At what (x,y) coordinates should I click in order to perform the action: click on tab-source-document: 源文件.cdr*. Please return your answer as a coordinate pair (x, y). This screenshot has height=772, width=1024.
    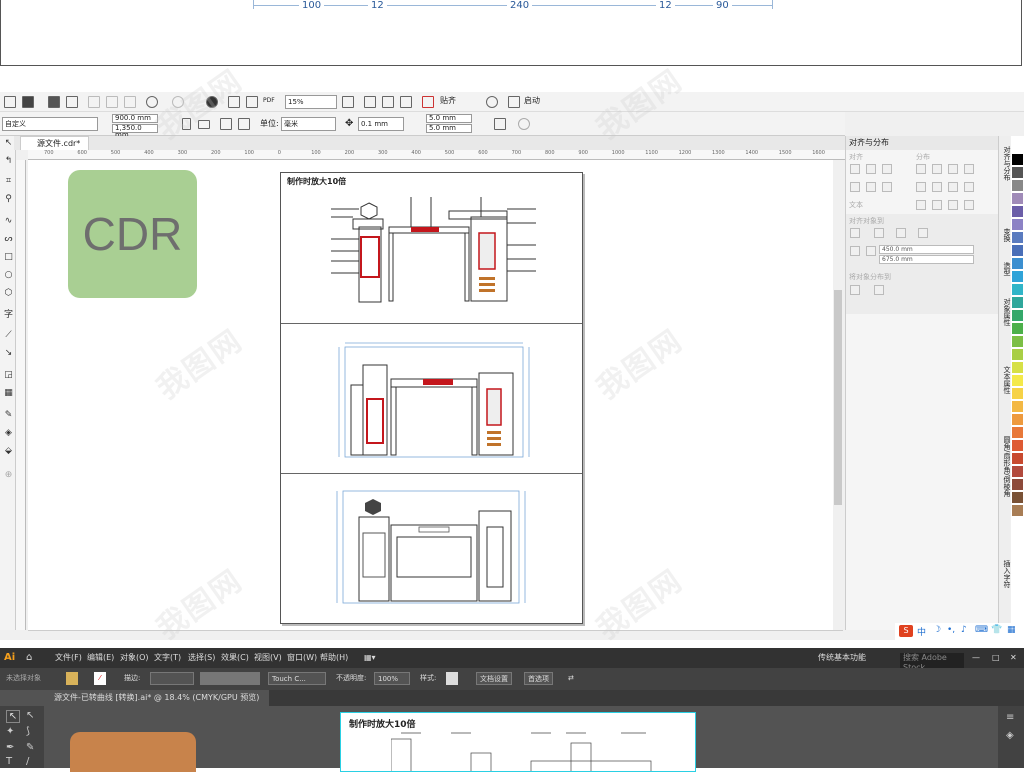
    Looking at the image, I should click on (55, 143).